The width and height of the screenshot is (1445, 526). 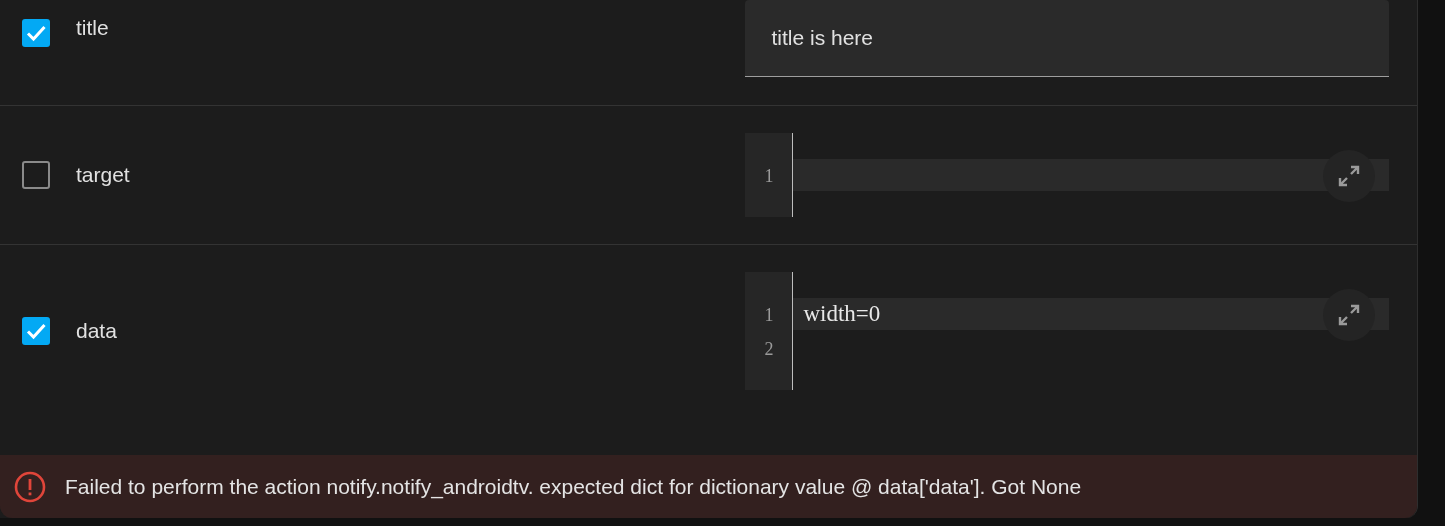 I want to click on line-number: 2, so click(x=769, y=349).